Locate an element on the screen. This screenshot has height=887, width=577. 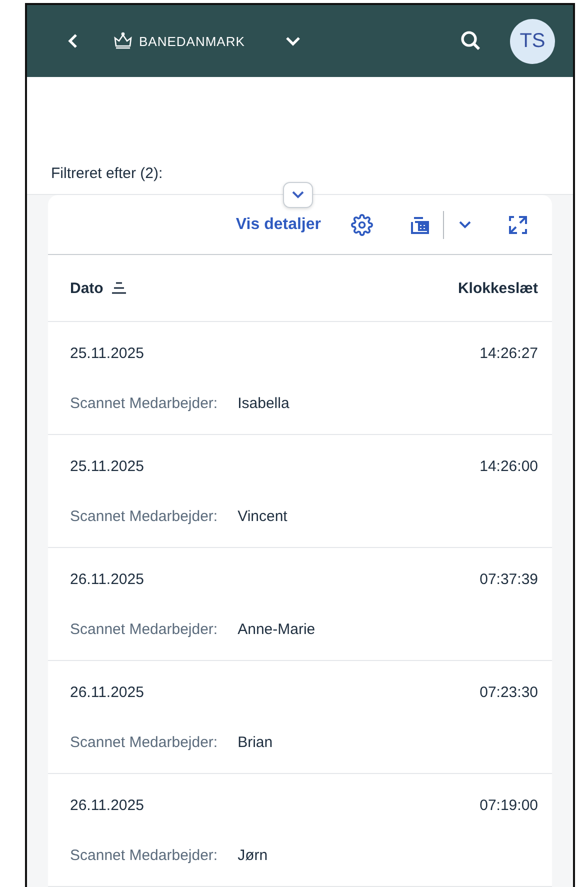
collapse-button is located at coordinates (298, 195).